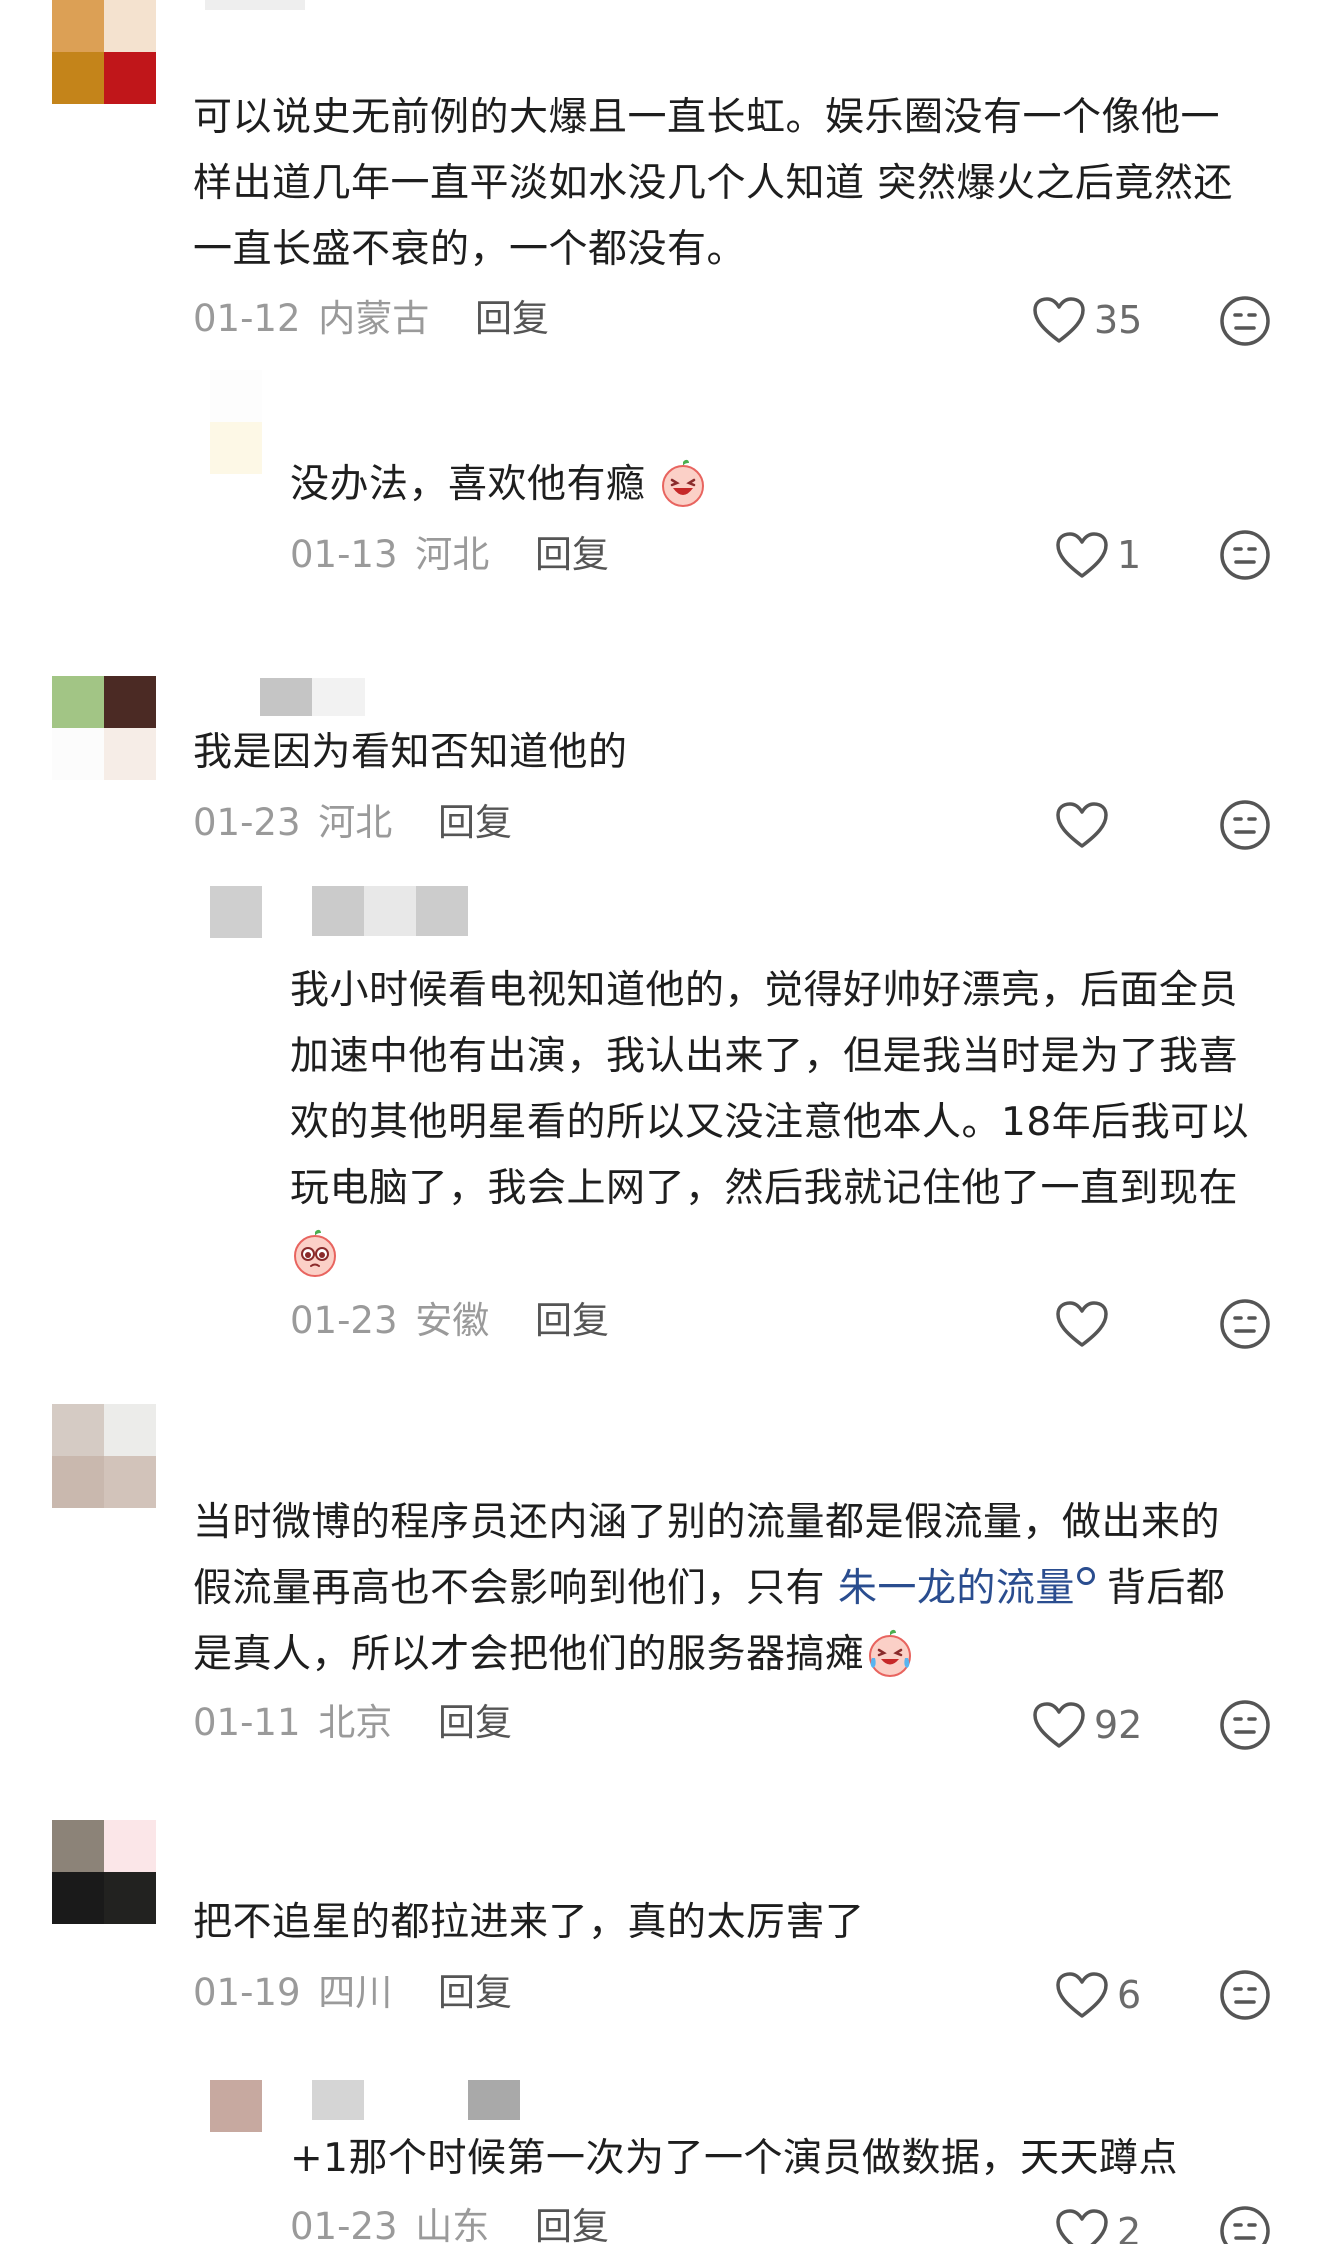 The image size is (1320, 2244). I want to click on comment-location: 山东, so click(452, 2224).